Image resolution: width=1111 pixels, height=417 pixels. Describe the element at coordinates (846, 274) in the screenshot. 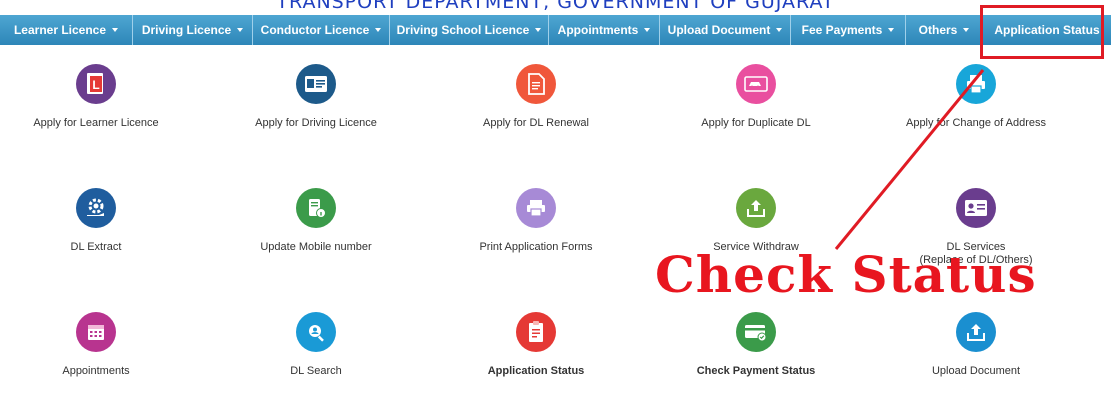

I see `check-status-annotation: Check Status` at that location.